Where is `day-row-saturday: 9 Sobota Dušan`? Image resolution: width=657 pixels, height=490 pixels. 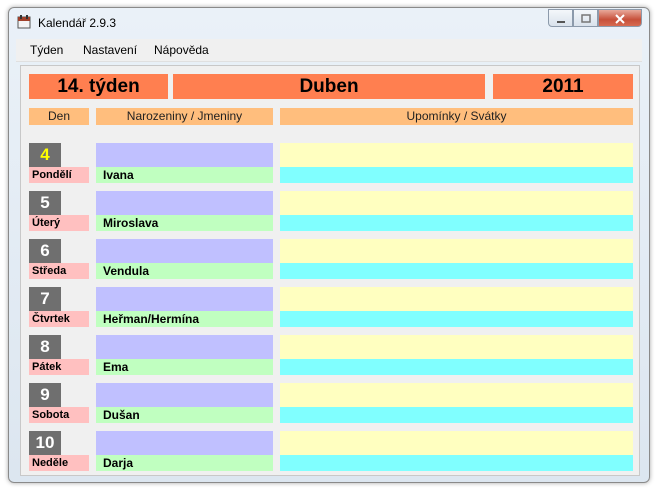 day-row-saturday: 9 Sobota Dušan is located at coordinates (331, 405).